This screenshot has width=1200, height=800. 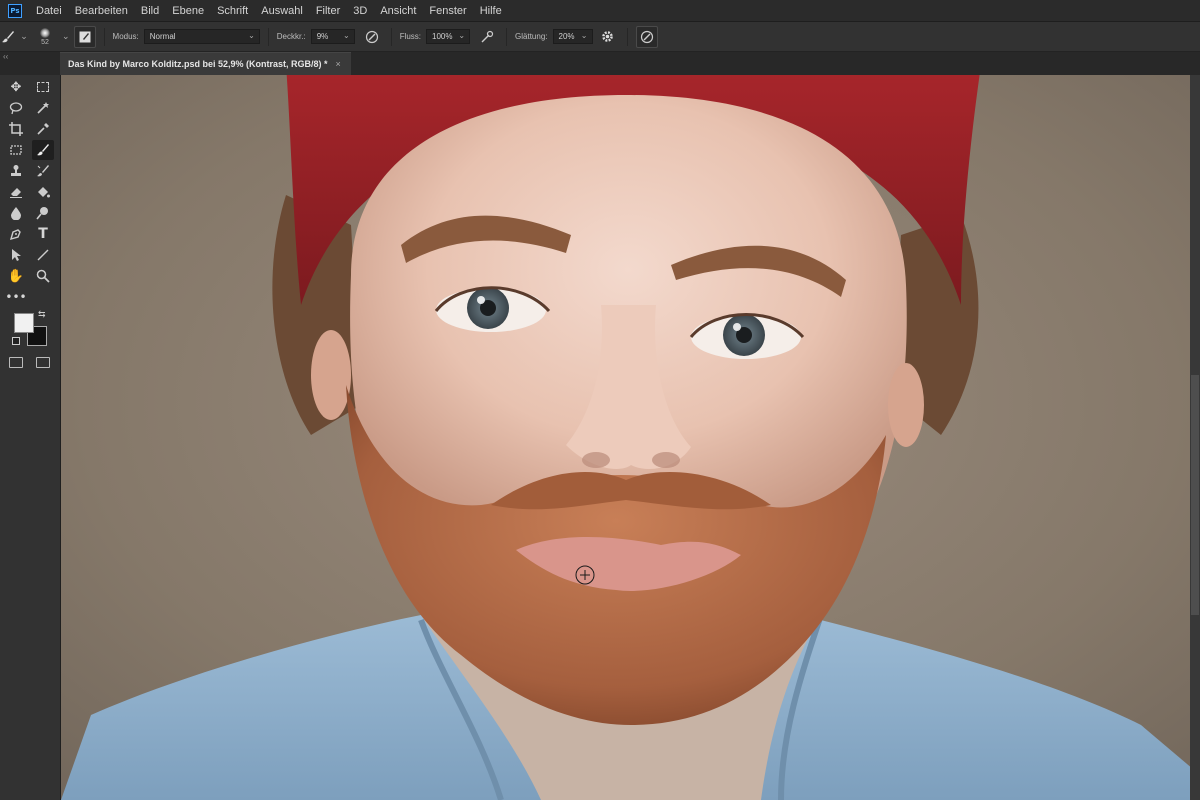 I want to click on opacity-value: 9%, so click(x=322, y=36).